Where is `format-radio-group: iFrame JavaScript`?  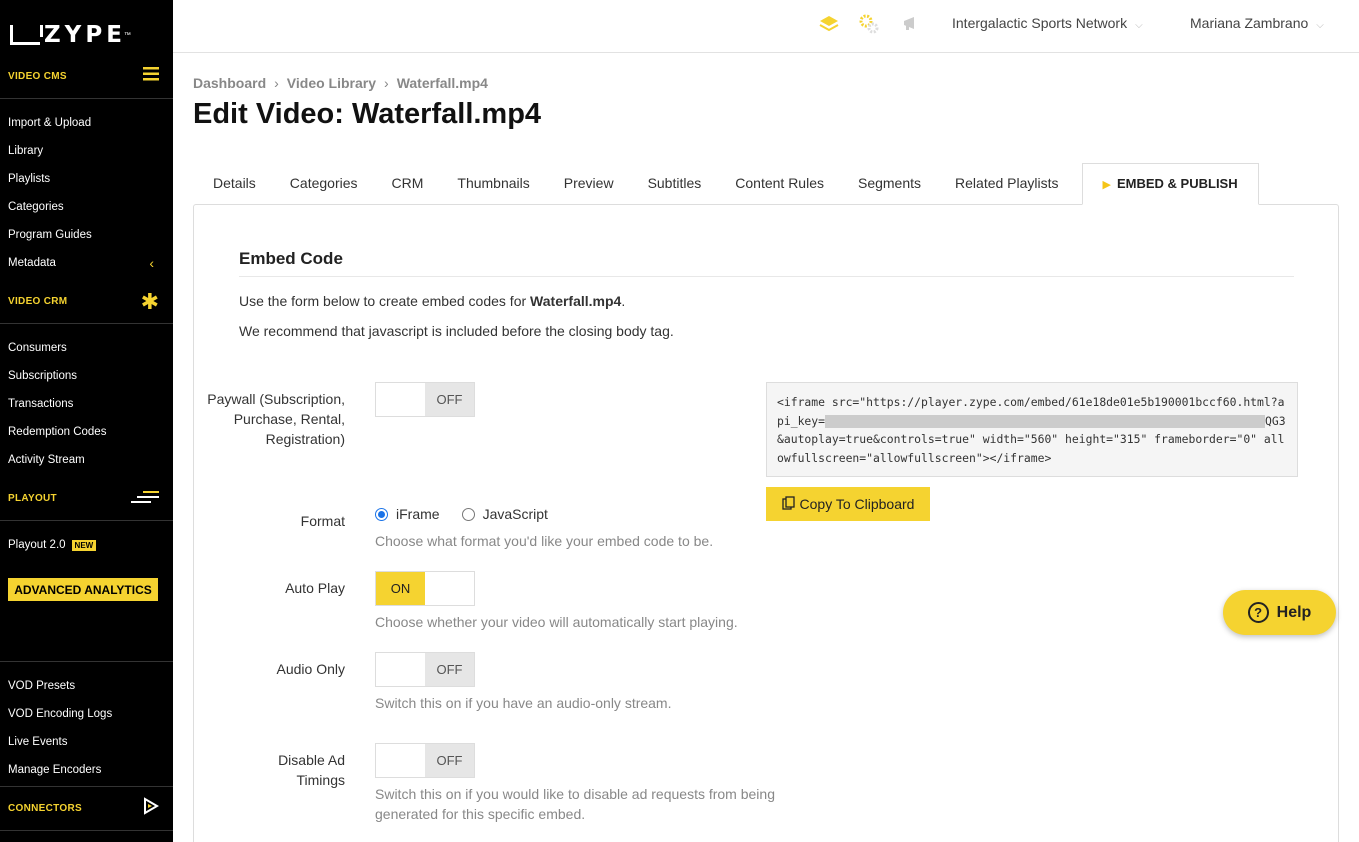
format-radio-group: iFrame JavaScript is located at coordinates (461, 514).